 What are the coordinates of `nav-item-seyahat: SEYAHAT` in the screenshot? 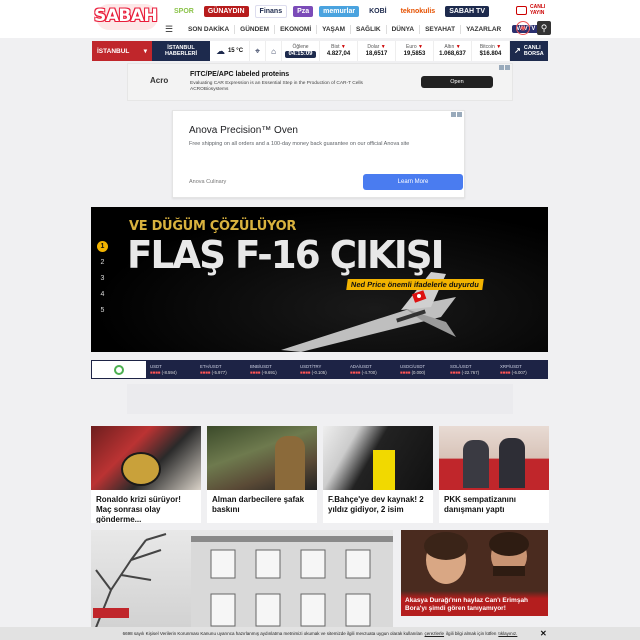 It's located at (440, 29).